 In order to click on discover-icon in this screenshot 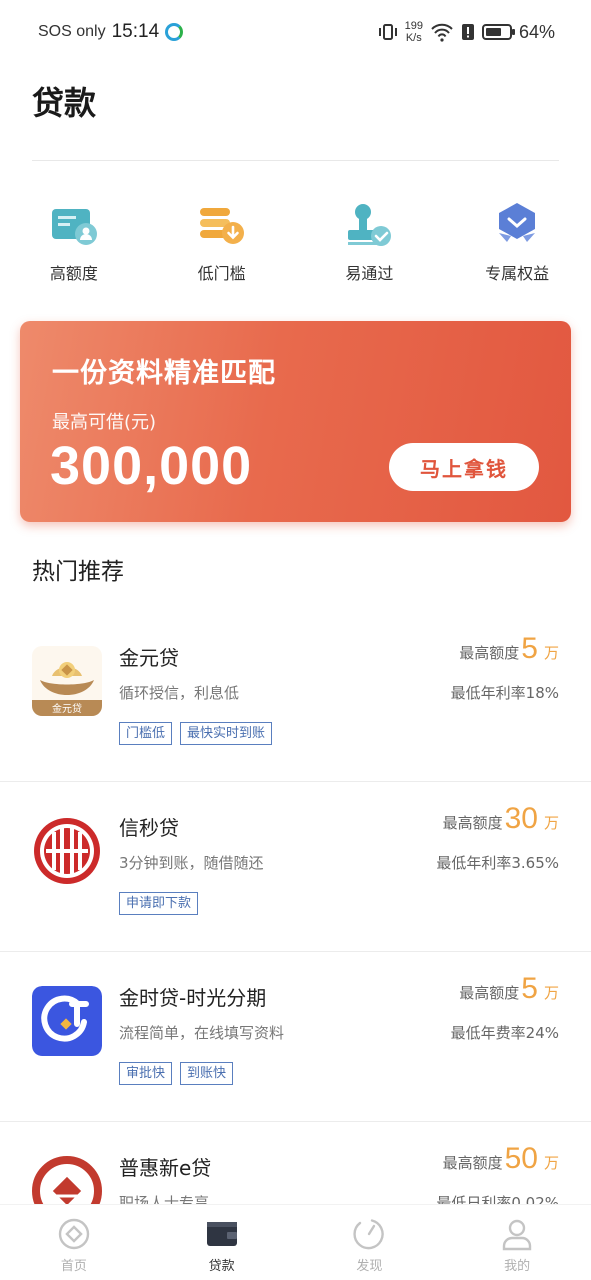, I will do `click(369, 1234)`.